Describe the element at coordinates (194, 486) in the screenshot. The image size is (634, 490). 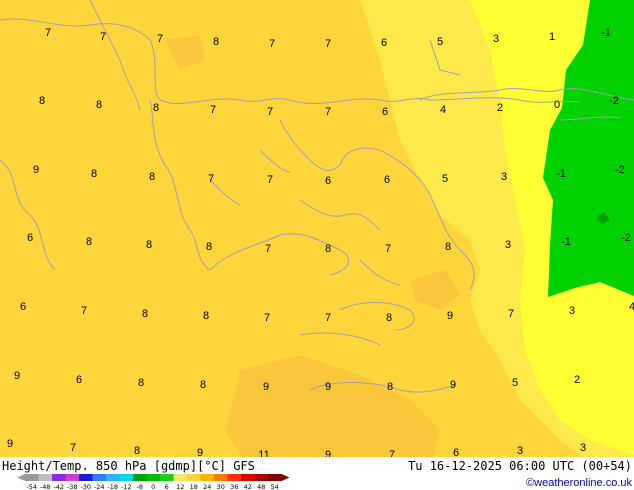
I see `colorbar-tick-label: 18` at that location.